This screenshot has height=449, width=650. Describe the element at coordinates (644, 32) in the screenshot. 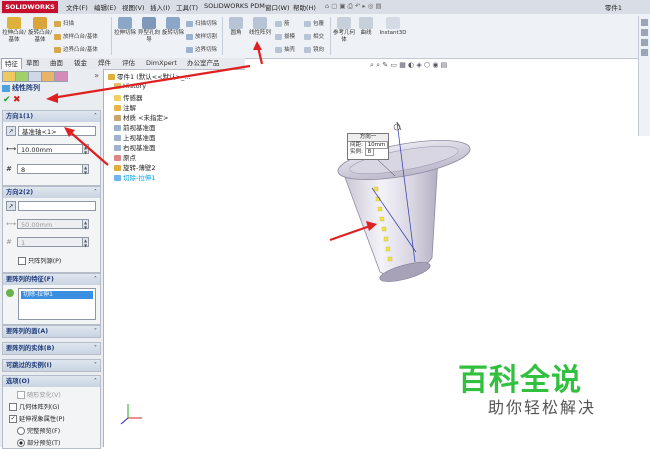

I see `library-icon` at that location.